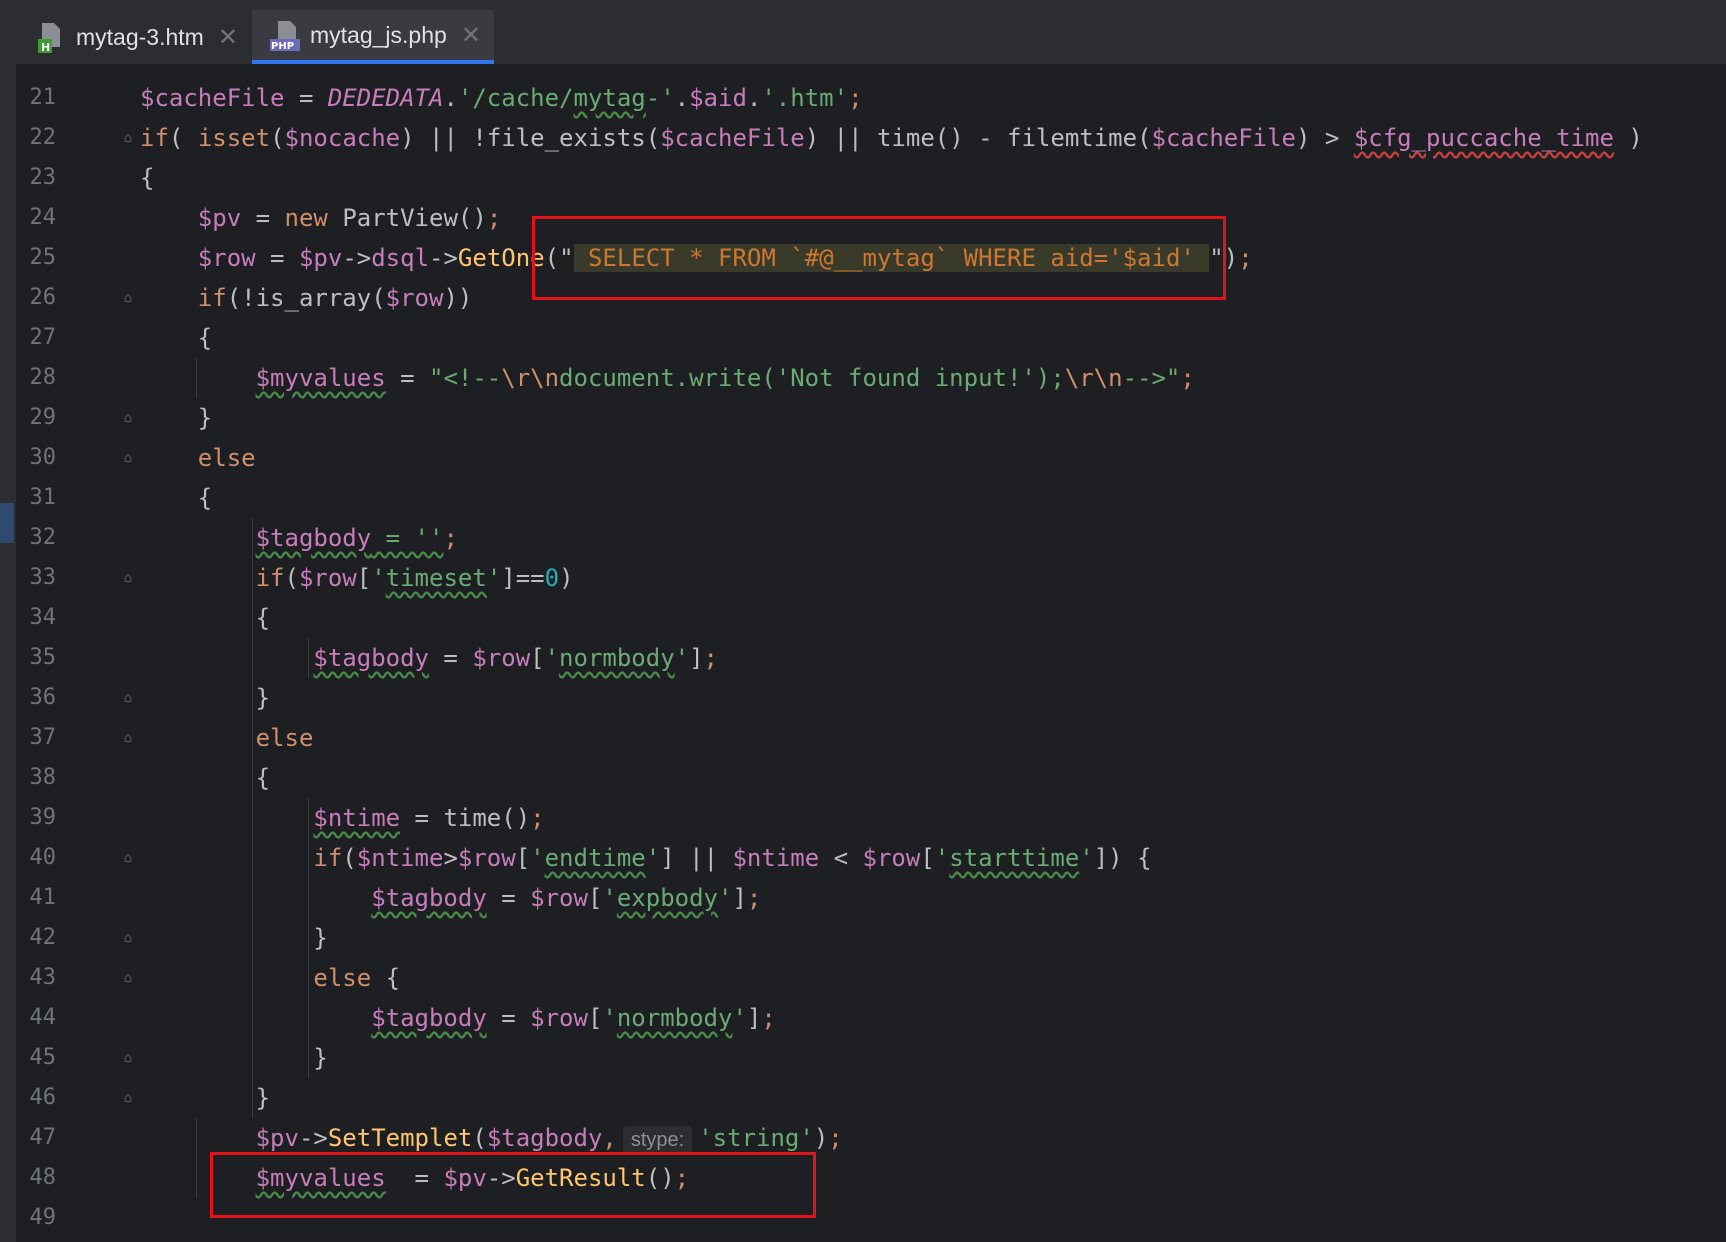 This screenshot has width=1726, height=1242. I want to click on code-token: ]==, so click(523, 578).